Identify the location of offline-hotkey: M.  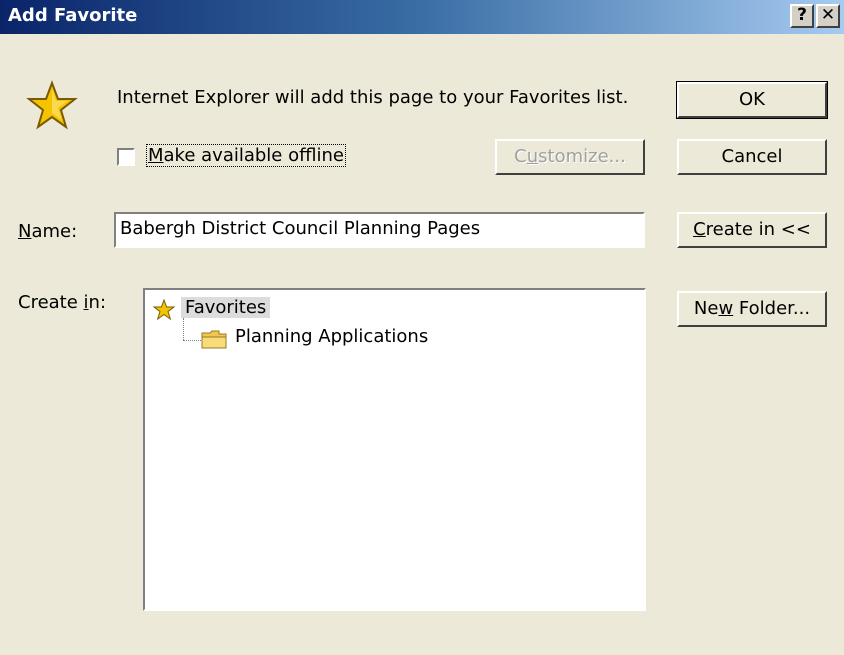
(156, 155).